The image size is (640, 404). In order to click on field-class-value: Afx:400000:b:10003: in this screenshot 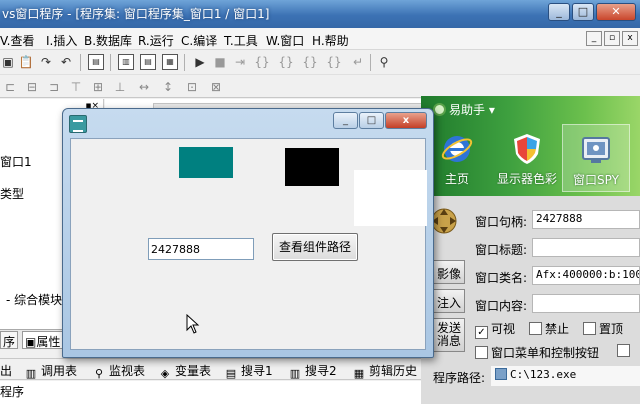, I will do `click(586, 275)`.